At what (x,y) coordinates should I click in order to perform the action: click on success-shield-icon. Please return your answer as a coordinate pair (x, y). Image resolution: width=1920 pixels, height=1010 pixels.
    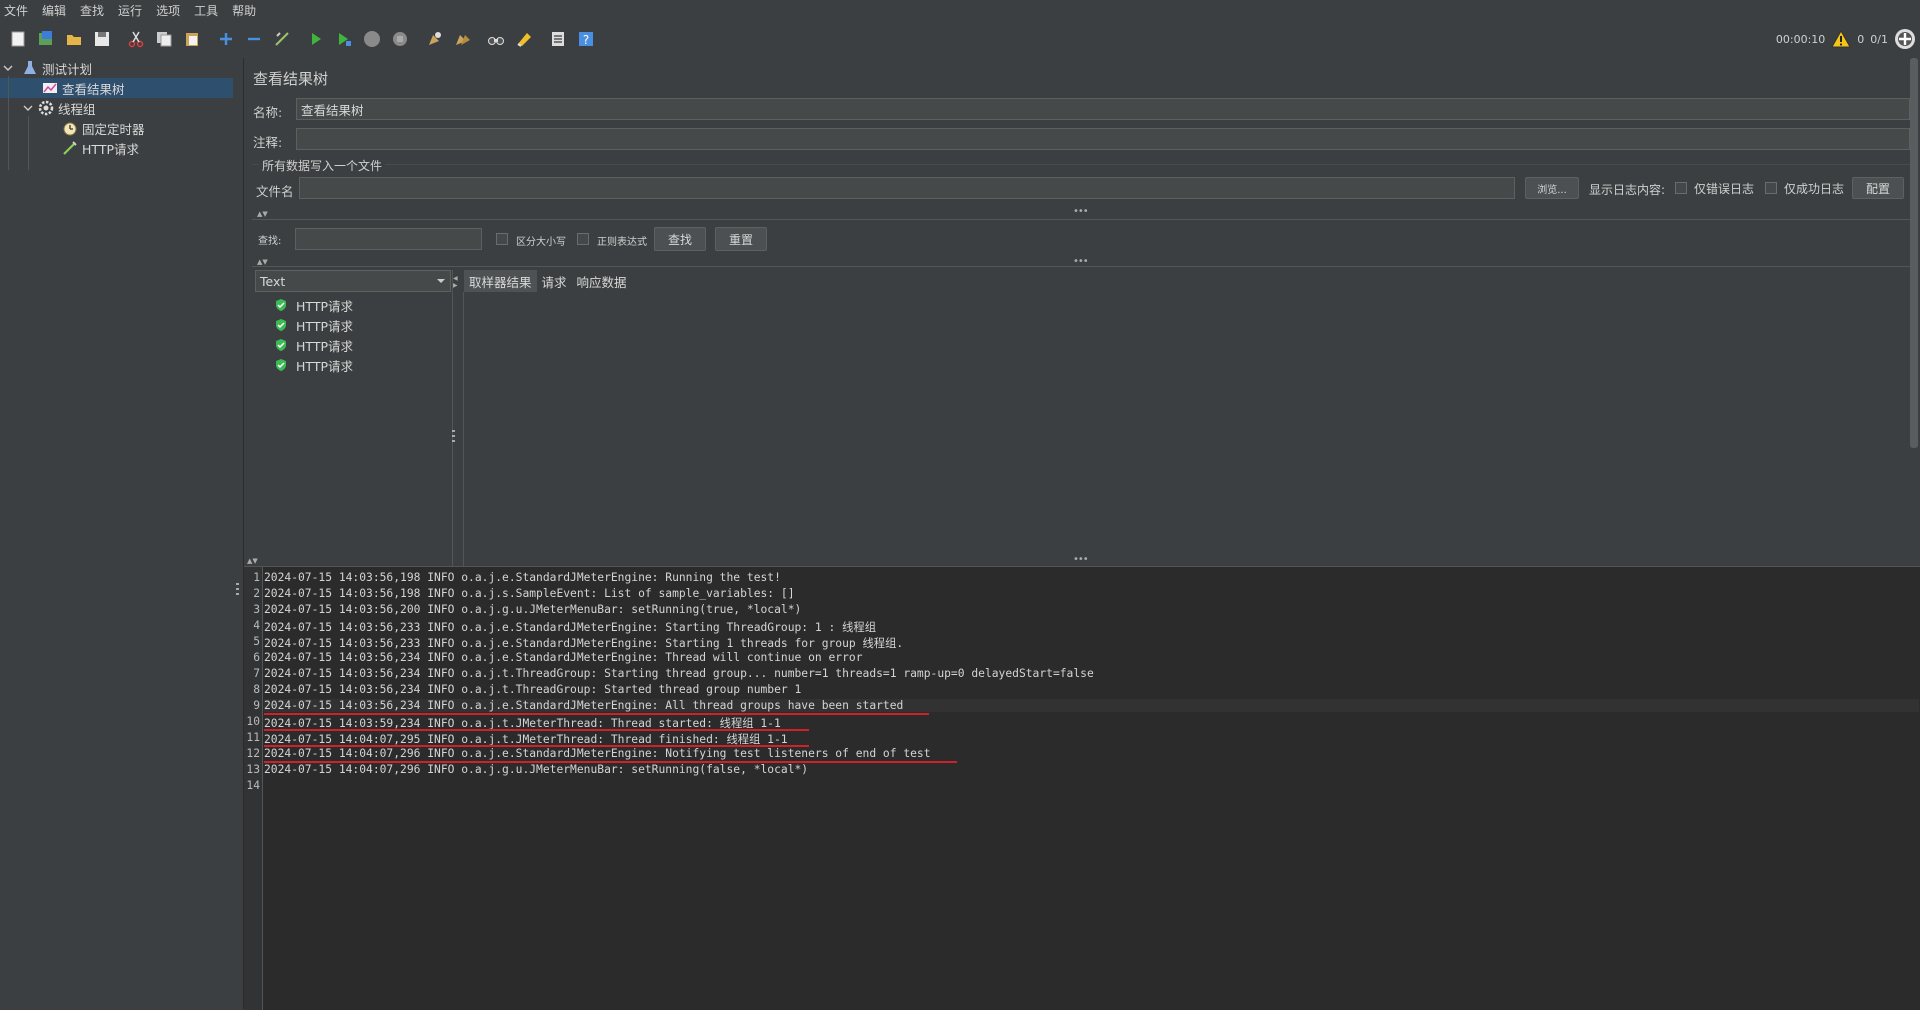
    Looking at the image, I should click on (281, 365).